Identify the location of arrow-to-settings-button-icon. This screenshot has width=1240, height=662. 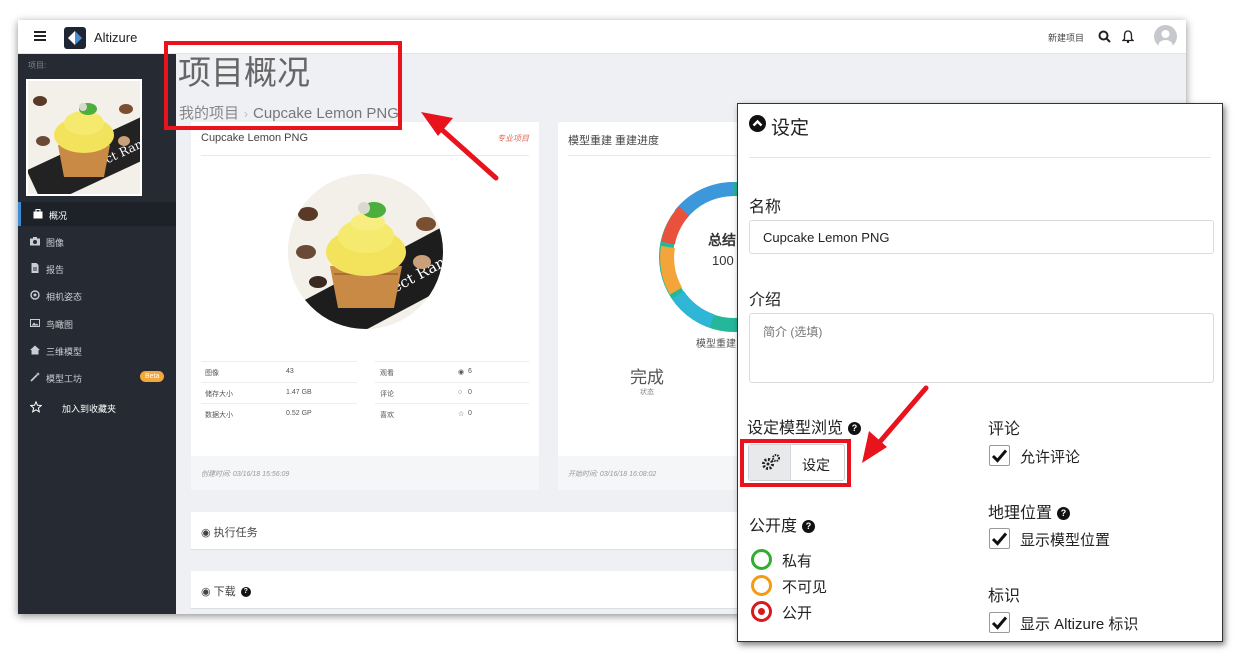
(895, 424).